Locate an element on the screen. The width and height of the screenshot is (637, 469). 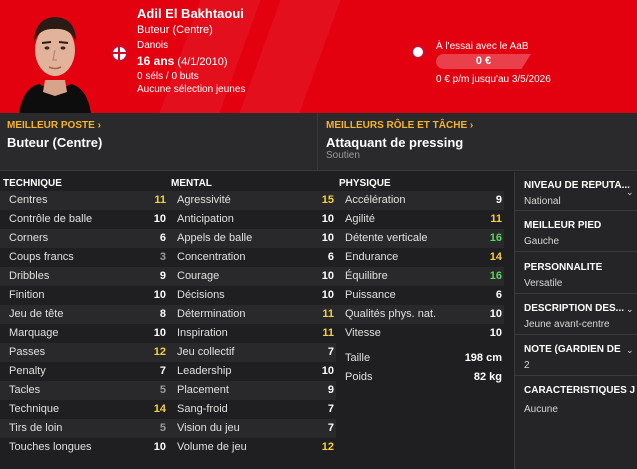
attribute-row: Passes 12 is located at coordinates (84, 352).